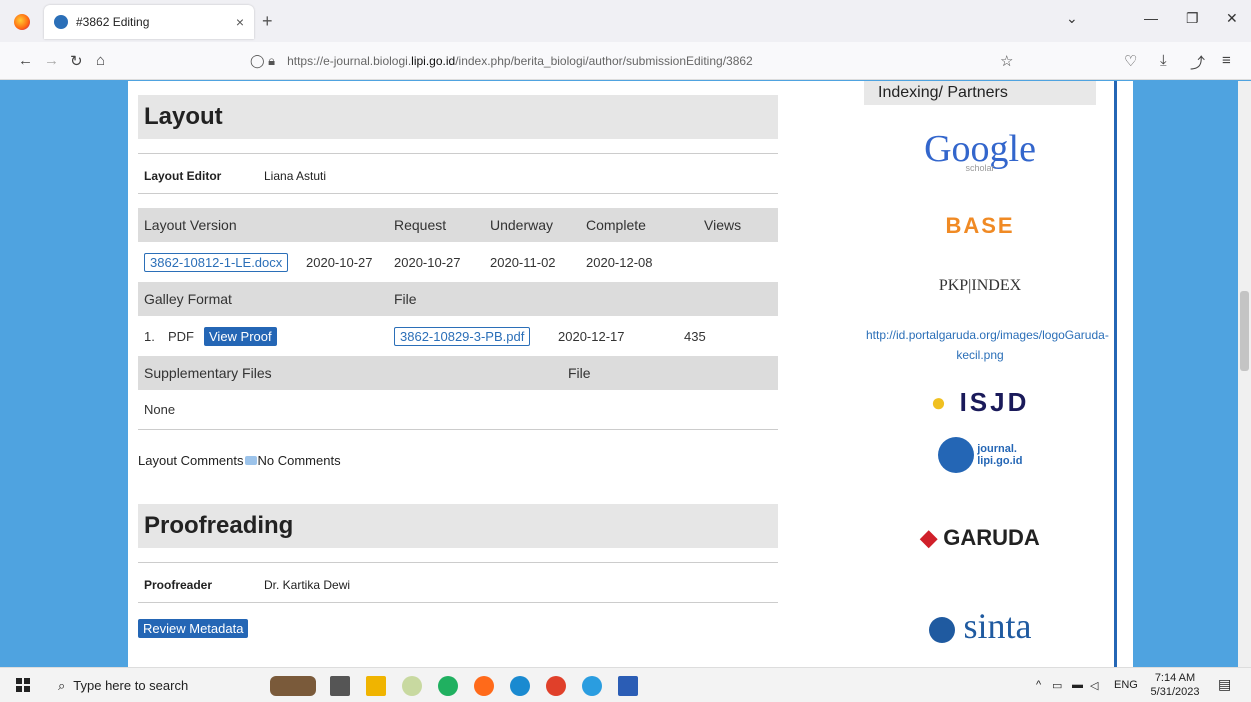 The height and width of the screenshot is (702, 1251). Describe the element at coordinates (1094, 685) in the screenshot. I see `volume-icon: ◁` at that location.